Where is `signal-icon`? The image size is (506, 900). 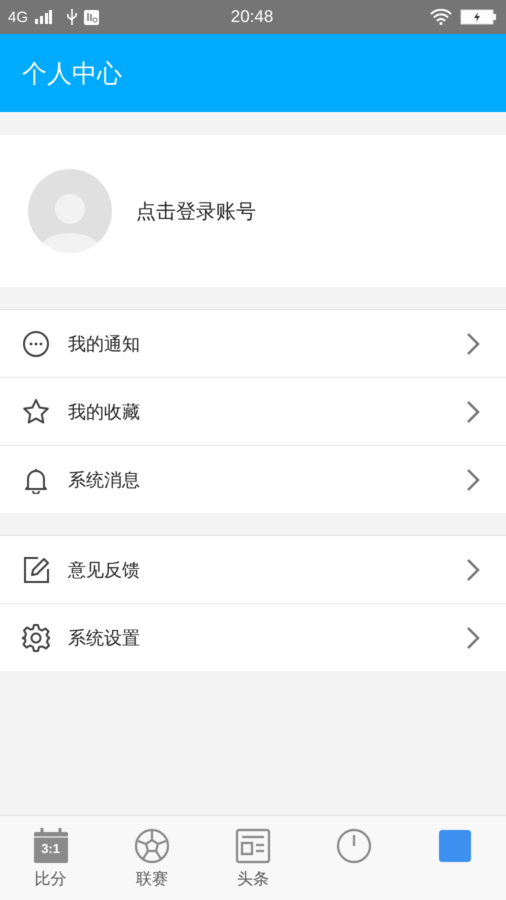
signal-icon is located at coordinates (43, 17).